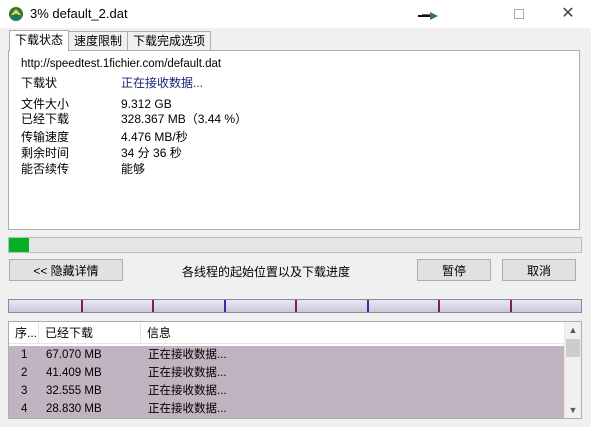 The width and height of the screenshot is (591, 427). What do you see at coordinates (45, 153) in the screenshot?
I see `time-left-label: 剩余时间` at bounding box center [45, 153].